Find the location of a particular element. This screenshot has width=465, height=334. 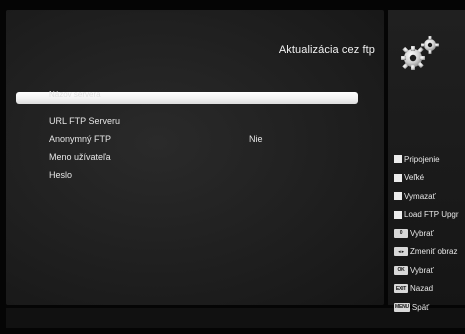

menu-item-password: Heslo is located at coordinates (187, 175).